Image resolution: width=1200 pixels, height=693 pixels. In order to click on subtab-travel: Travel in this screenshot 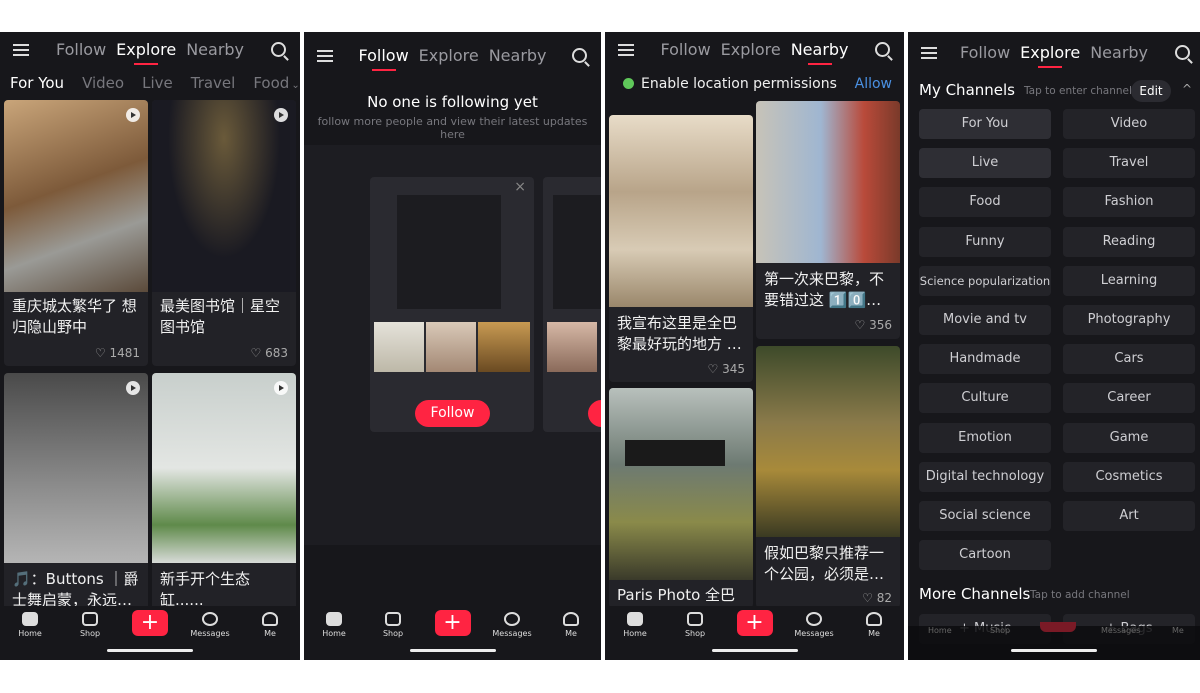, I will do `click(213, 83)`.